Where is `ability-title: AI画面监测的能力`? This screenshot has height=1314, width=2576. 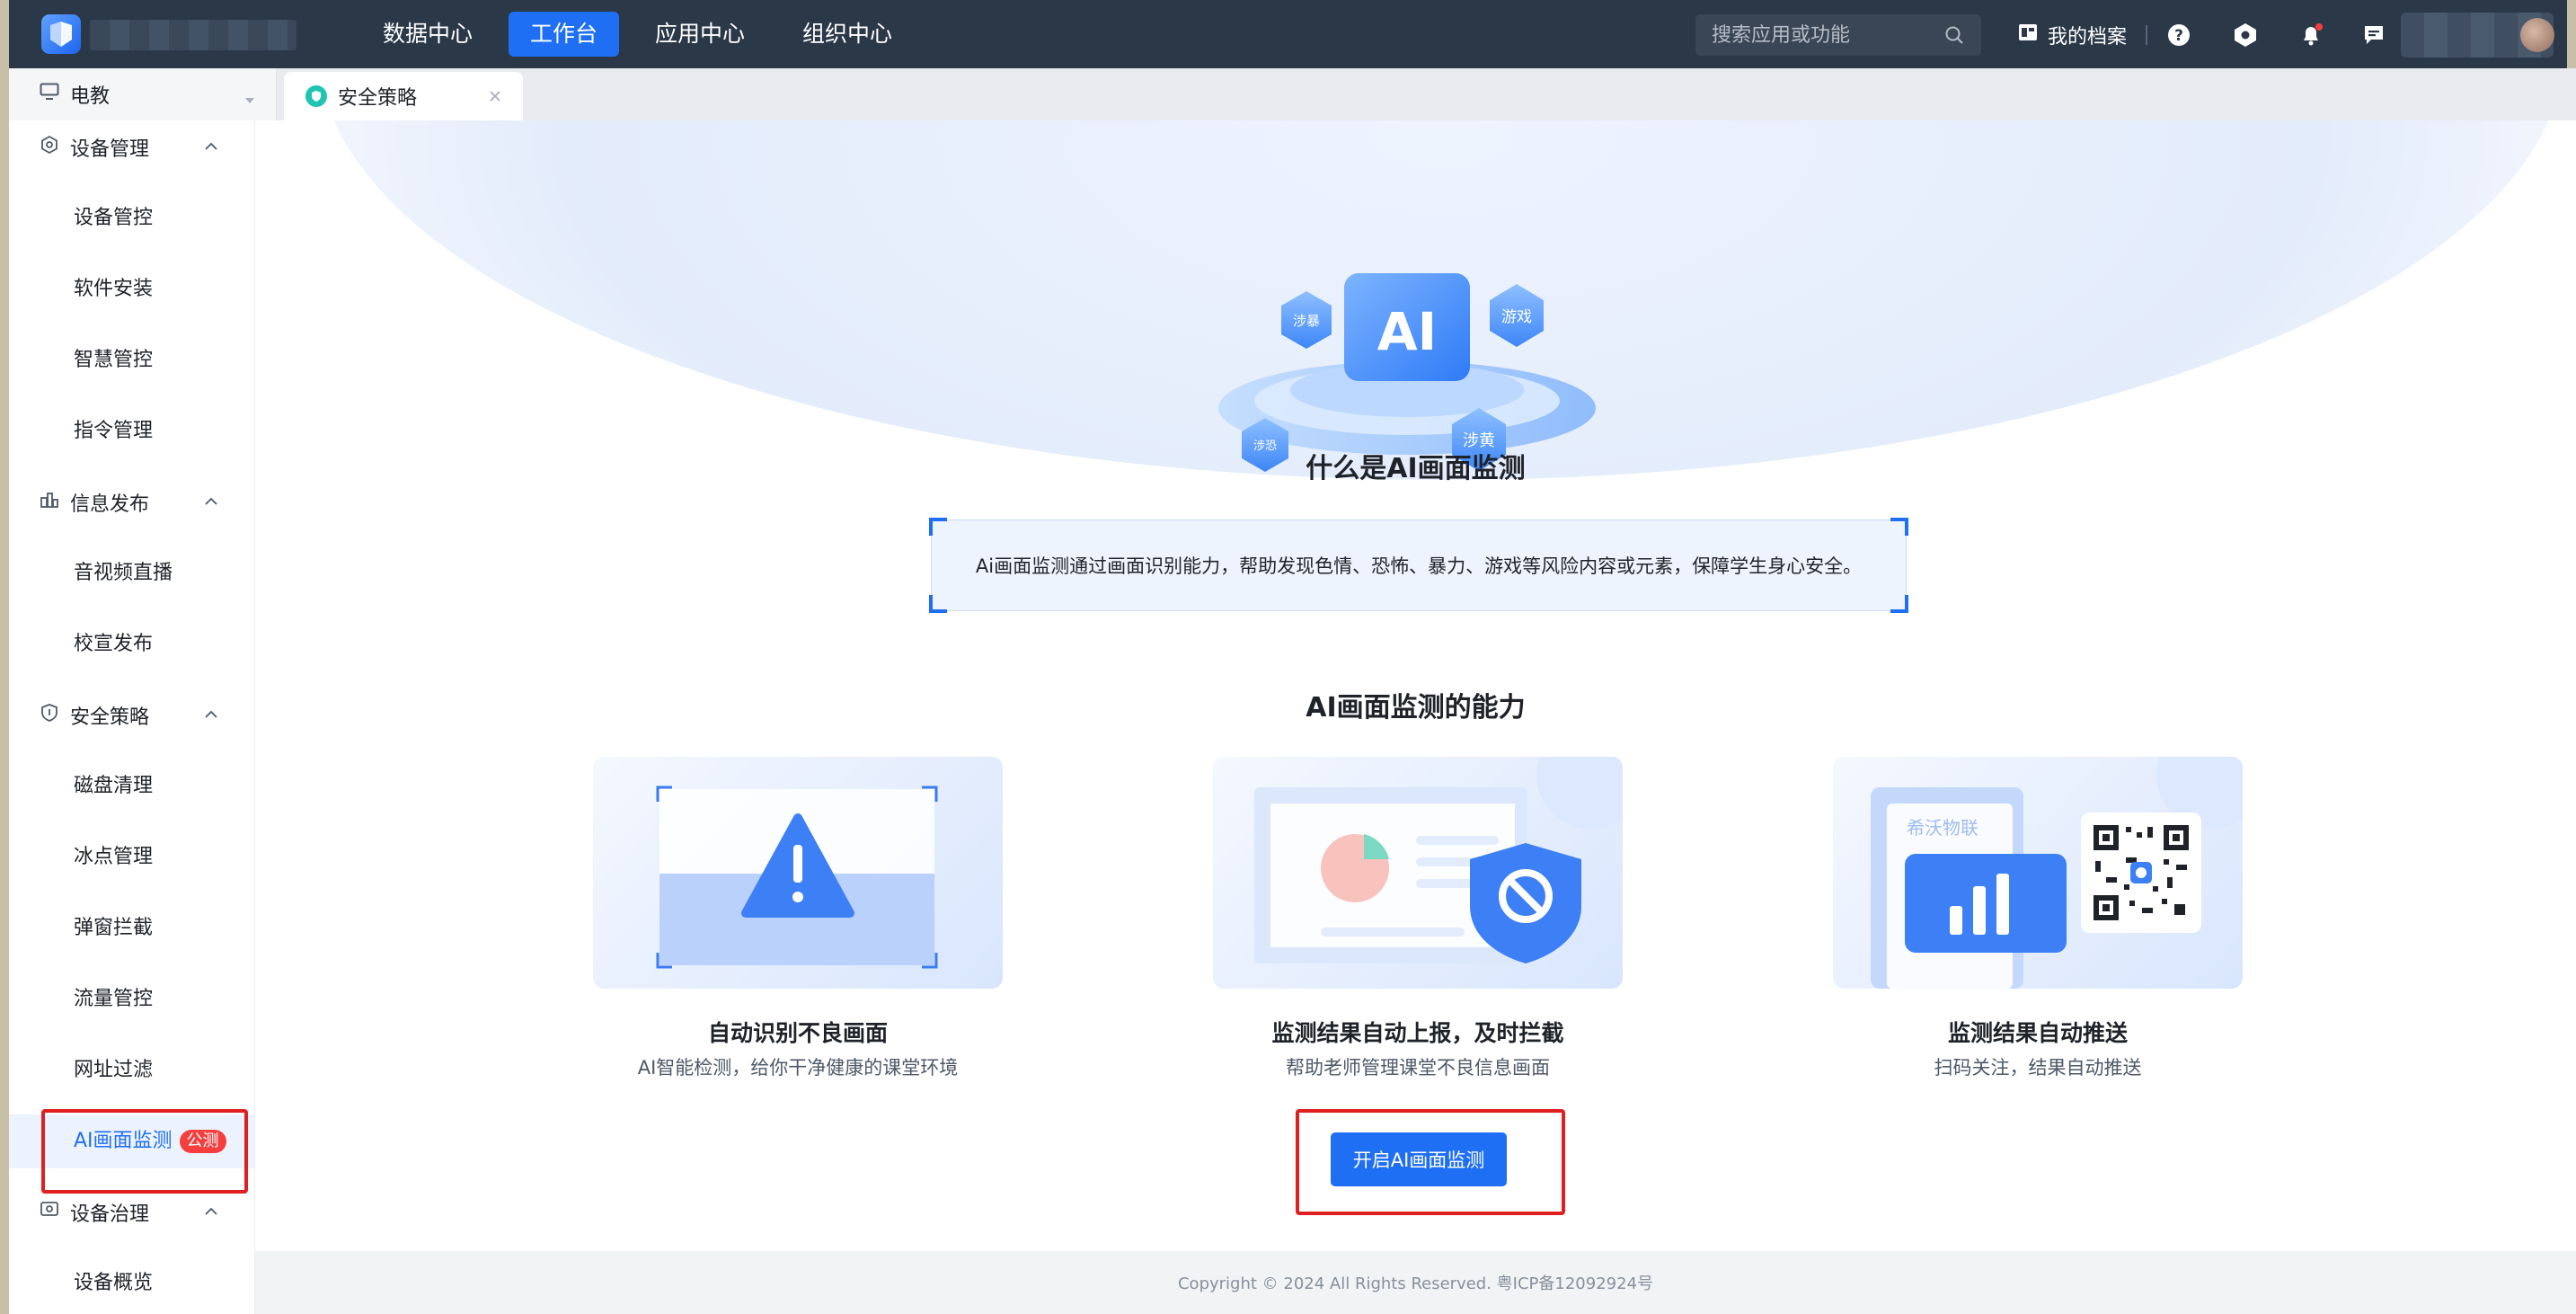 ability-title: AI画面监测的能力 is located at coordinates (1416, 708).